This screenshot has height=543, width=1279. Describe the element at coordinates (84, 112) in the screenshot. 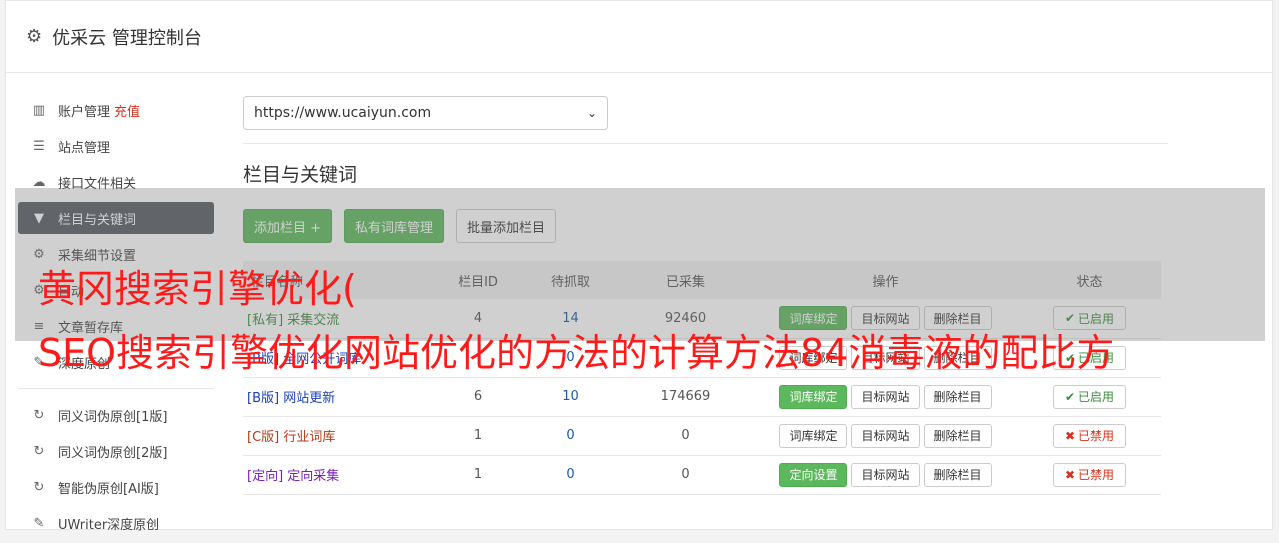

I see `sidebar-item-label: 账户管理` at that location.